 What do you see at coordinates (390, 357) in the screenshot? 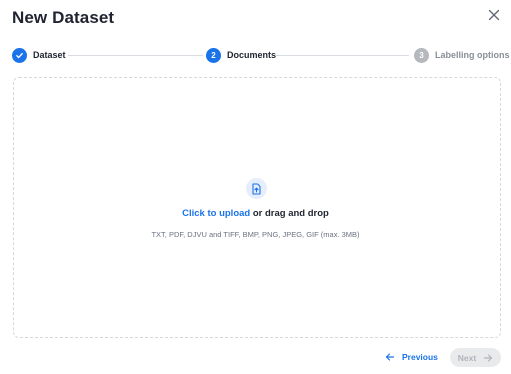
I see `arrow-left-icon` at bounding box center [390, 357].